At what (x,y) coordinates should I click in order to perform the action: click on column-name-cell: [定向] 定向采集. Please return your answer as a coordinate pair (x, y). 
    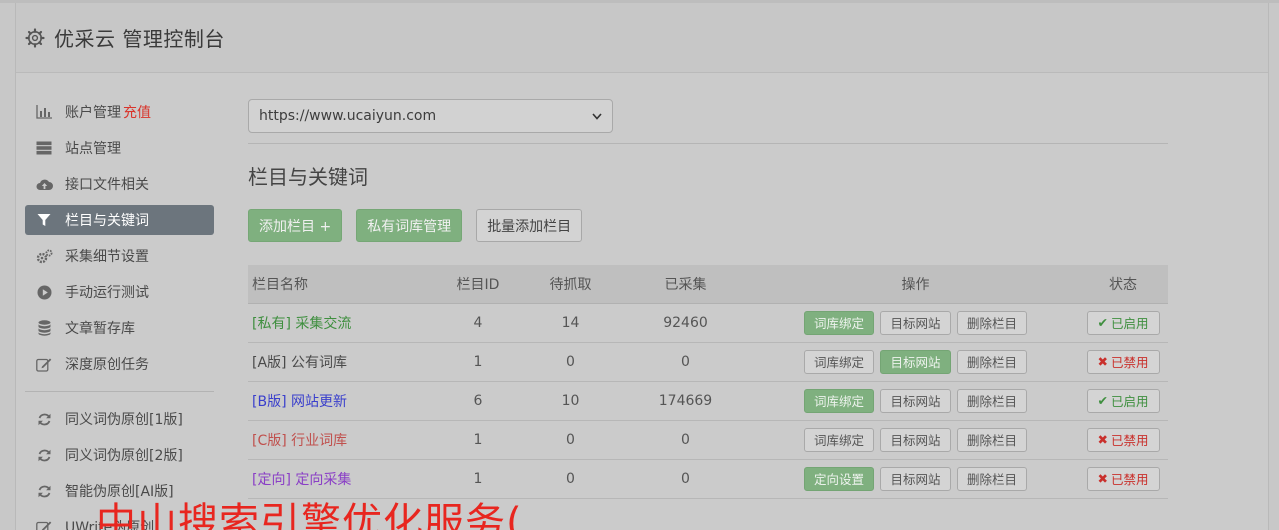
    Looking at the image, I should click on (340, 479).